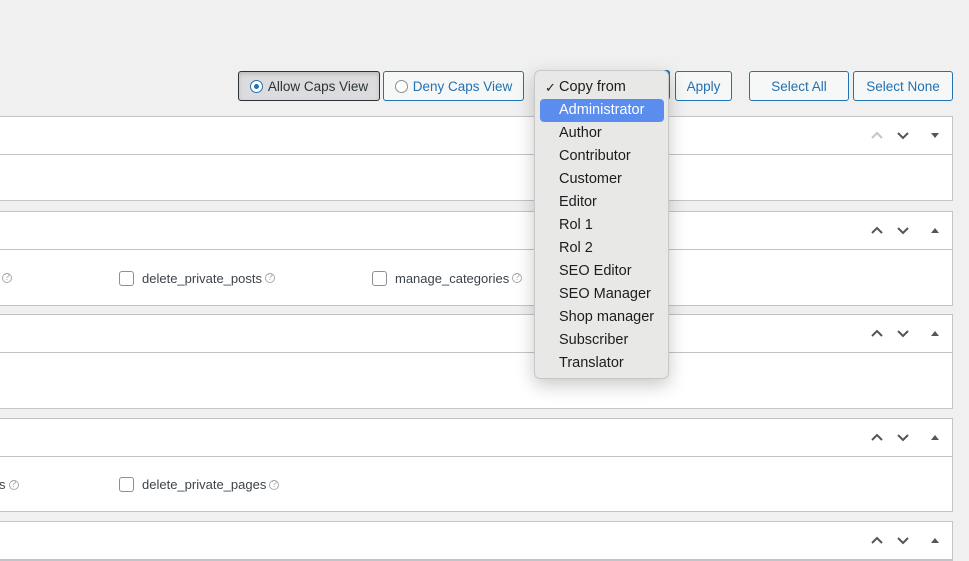 The height and width of the screenshot is (561, 969). I want to click on option-seo-editor: SEO Editor, so click(602, 271).